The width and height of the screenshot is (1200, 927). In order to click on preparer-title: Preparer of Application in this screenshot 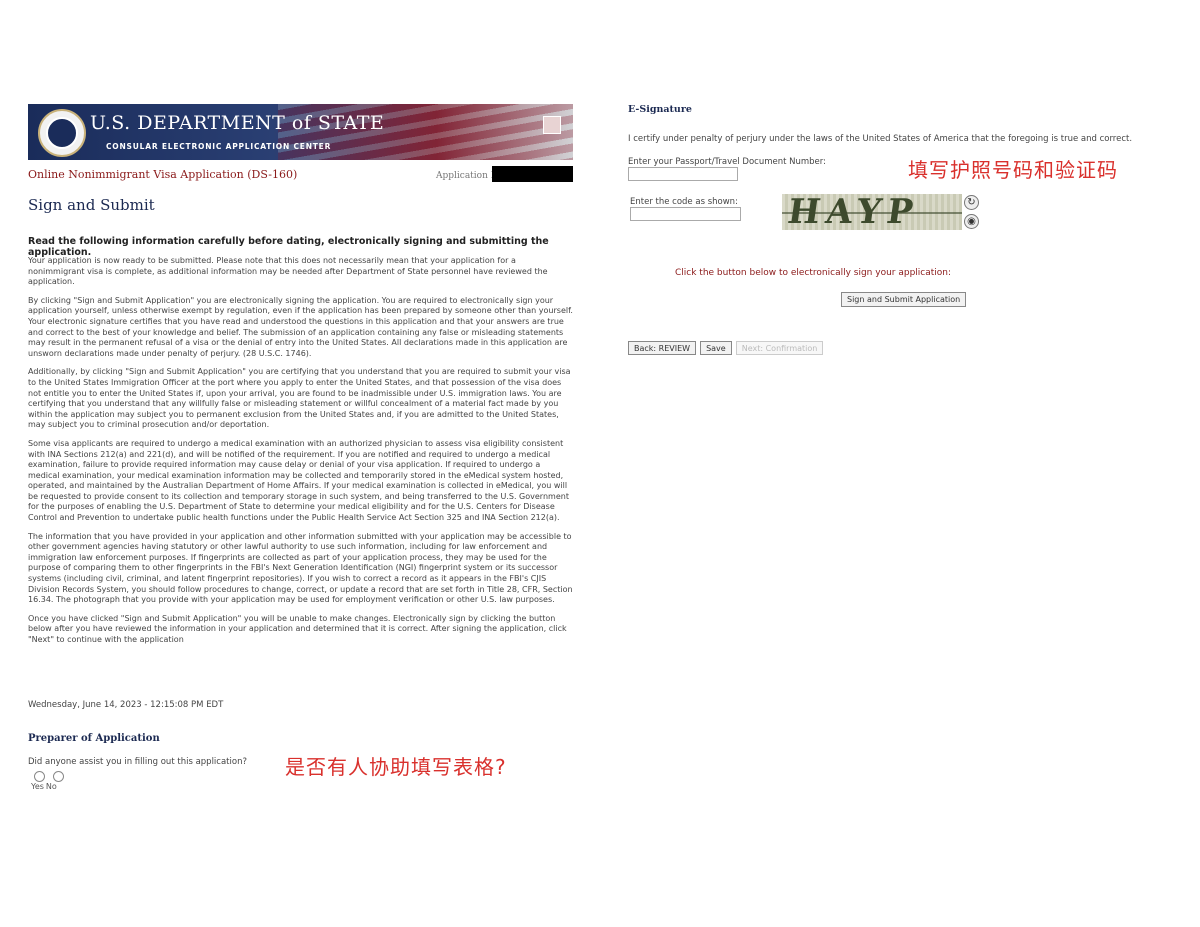, I will do `click(94, 738)`.